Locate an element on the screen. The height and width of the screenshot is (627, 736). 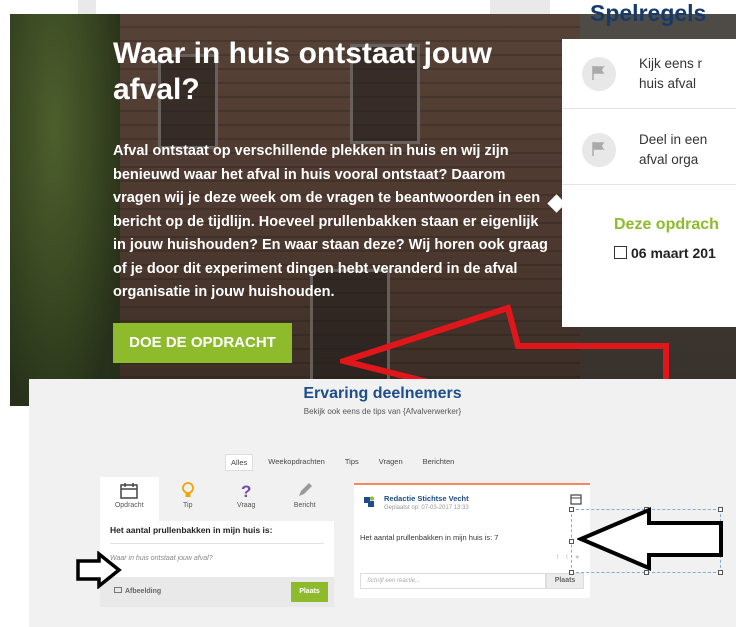
assignment-date: 06 maart 201 is located at coordinates (665, 253).